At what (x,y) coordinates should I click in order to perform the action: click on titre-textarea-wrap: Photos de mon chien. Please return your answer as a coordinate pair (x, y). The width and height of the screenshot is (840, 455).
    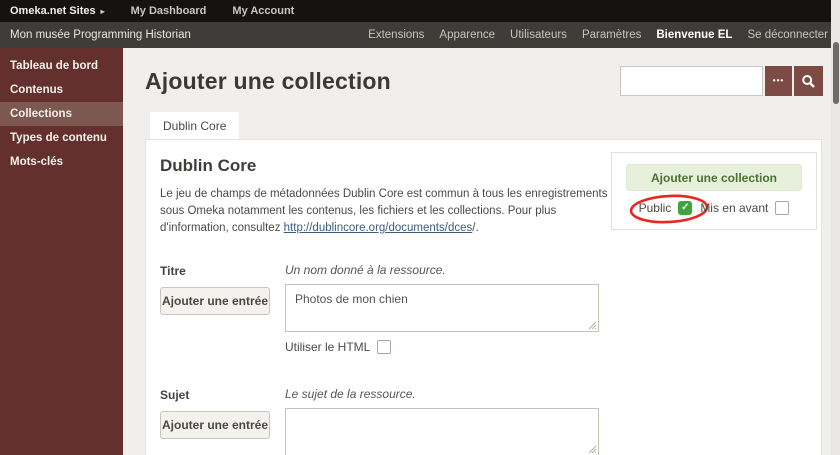
    Looking at the image, I should click on (442, 308).